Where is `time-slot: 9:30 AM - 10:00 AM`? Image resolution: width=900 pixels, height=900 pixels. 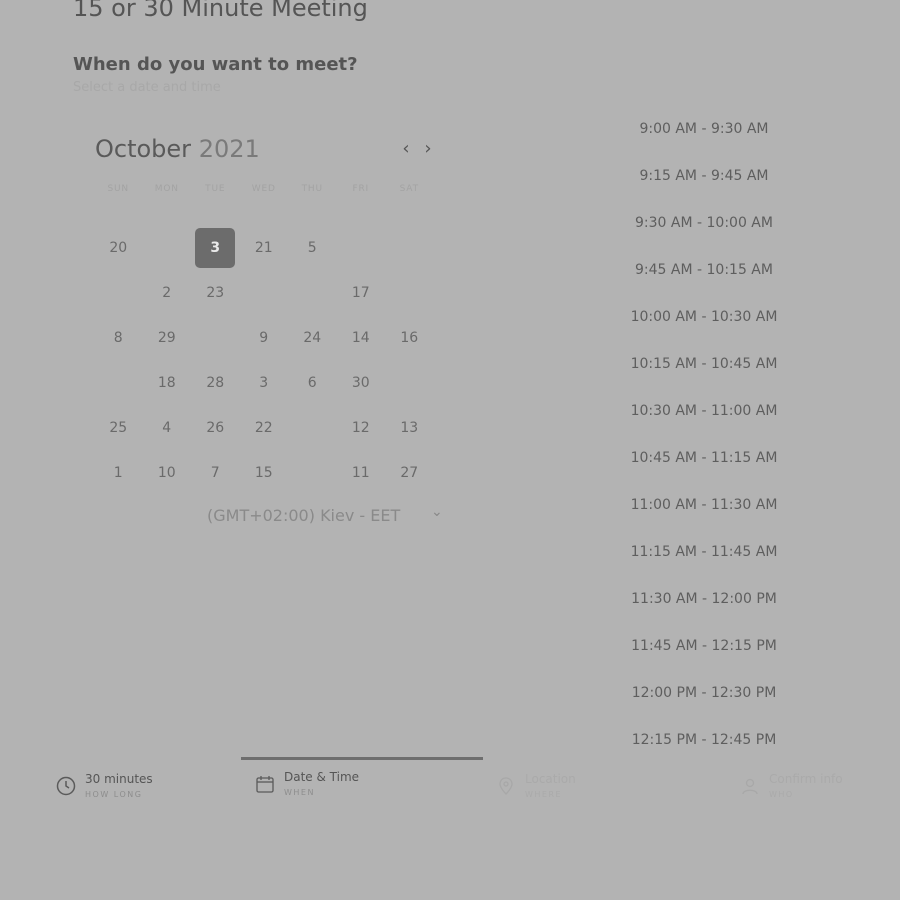
time-slot: 9:30 AM - 10:00 AM is located at coordinates (704, 234).